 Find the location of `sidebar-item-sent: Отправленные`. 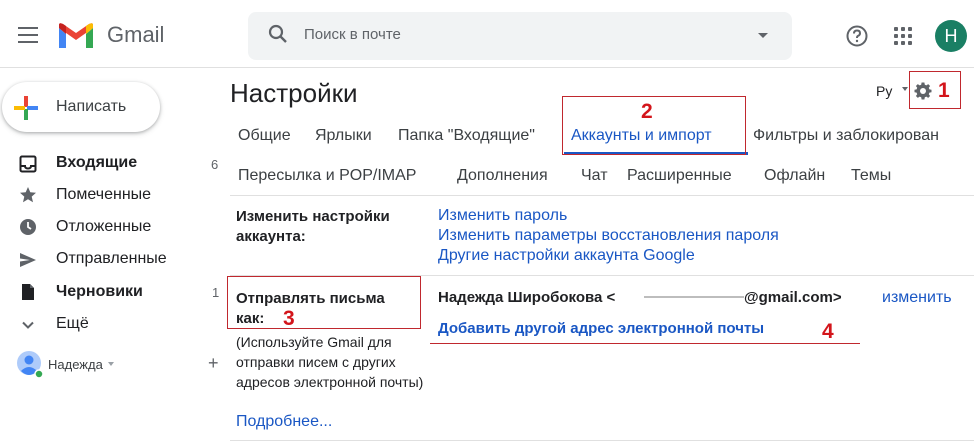

sidebar-item-sent: Отправленные is located at coordinates (111, 259).